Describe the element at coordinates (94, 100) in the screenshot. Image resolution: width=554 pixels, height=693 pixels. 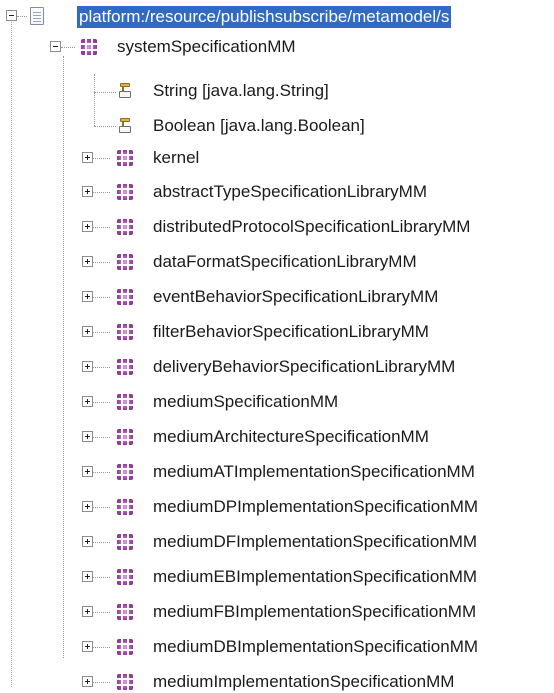
I see `datatype-tree-line` at that location.